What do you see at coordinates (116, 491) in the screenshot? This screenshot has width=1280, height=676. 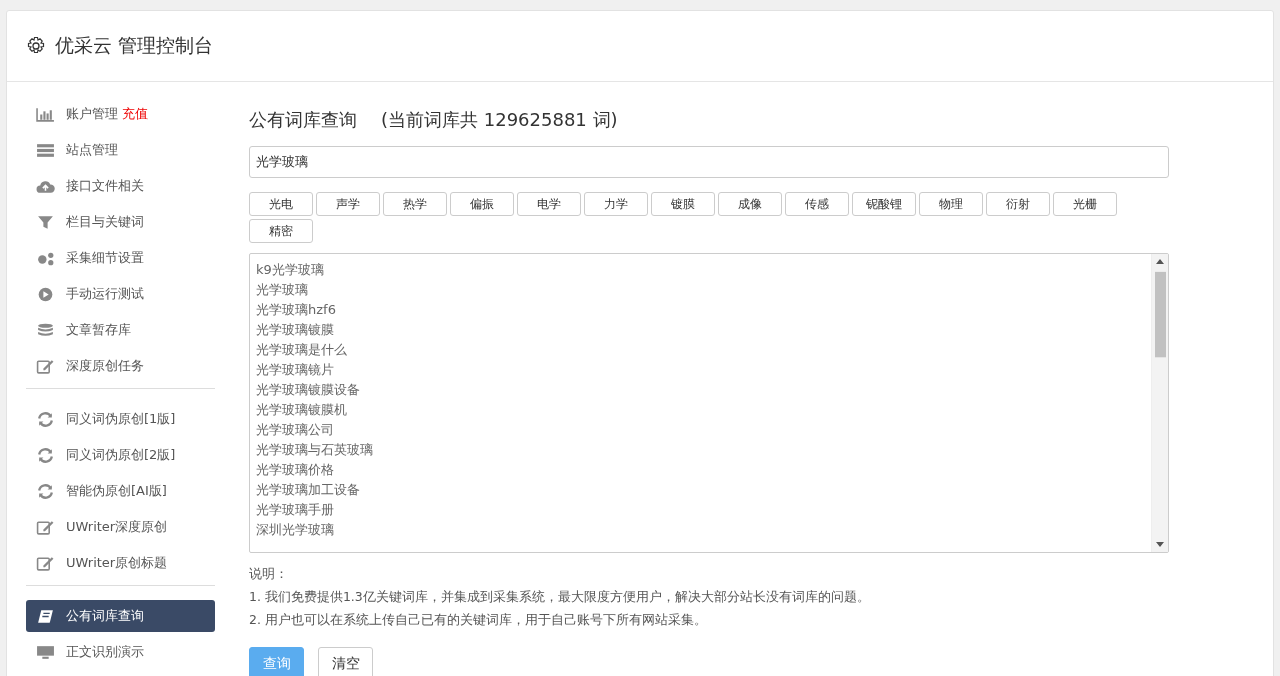 I see `sidebar-label: 智能伪原创[AI版]` at bounding box center [116, 491].